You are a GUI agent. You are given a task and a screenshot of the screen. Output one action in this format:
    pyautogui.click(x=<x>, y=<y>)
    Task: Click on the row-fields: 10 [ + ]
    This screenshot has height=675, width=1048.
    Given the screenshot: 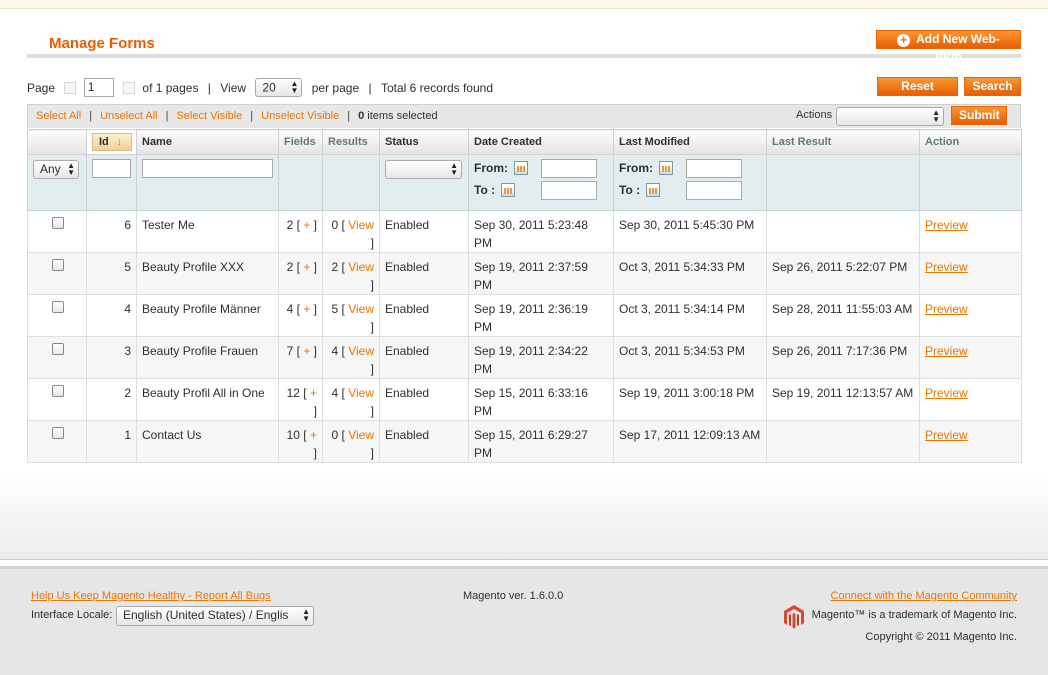 What is the action you would take?
    pyautogui.click(x=300, y=441)
    